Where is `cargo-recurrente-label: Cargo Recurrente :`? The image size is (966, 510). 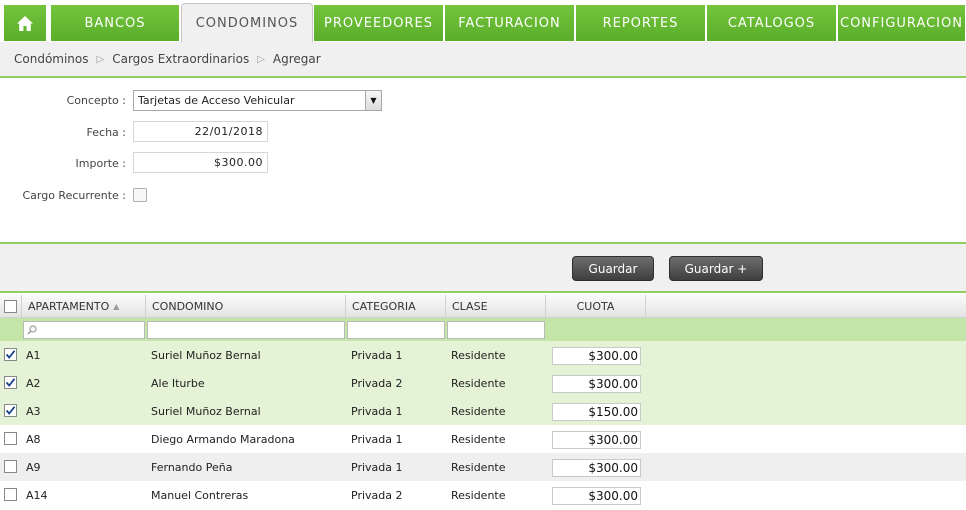
cargo-recurrente-label: Cargo Recurrente : is located at coordinates (74, 195).